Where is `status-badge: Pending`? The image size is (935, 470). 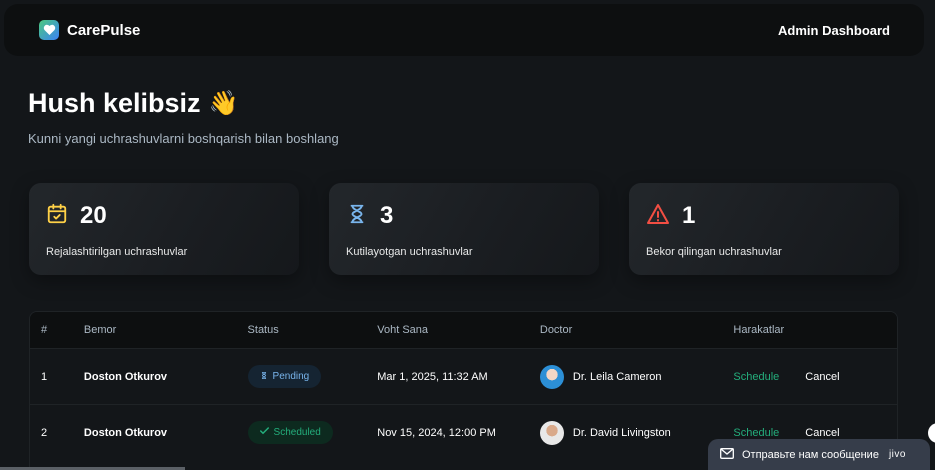
status-badge: Pending is located at coordinates (284, 376).